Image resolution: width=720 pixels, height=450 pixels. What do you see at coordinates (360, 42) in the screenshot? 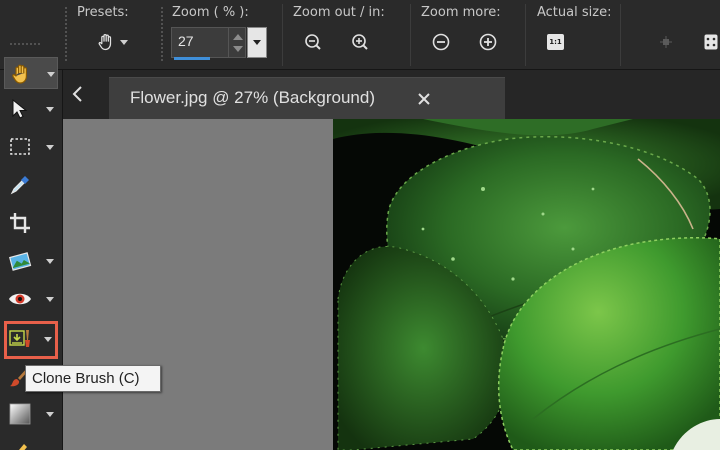
I see `zoom-in-icon` at bounding box center [360, 42].